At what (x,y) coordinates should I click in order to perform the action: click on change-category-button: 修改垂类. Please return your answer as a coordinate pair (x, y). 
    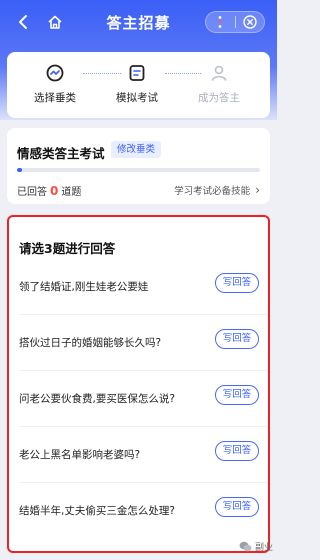
    Looking at the image, I should click on (136, 149).